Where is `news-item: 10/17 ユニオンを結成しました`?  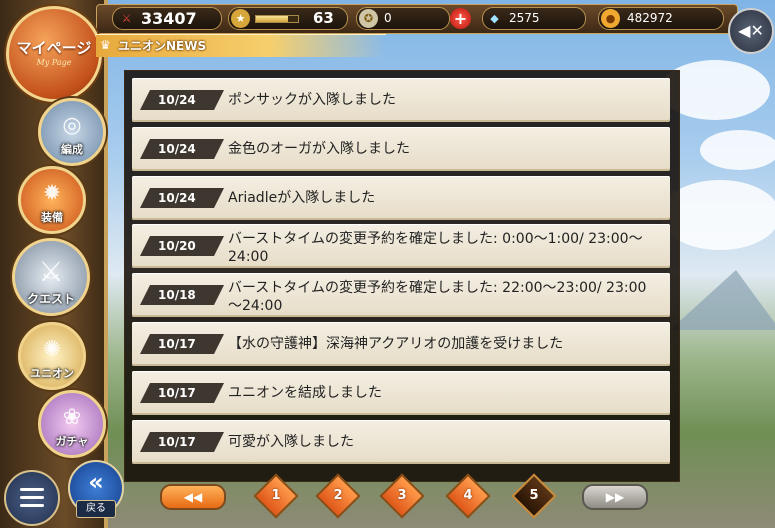
news-item: 10/17 ユニオンを結成しました is located at coordinates (401, 393).